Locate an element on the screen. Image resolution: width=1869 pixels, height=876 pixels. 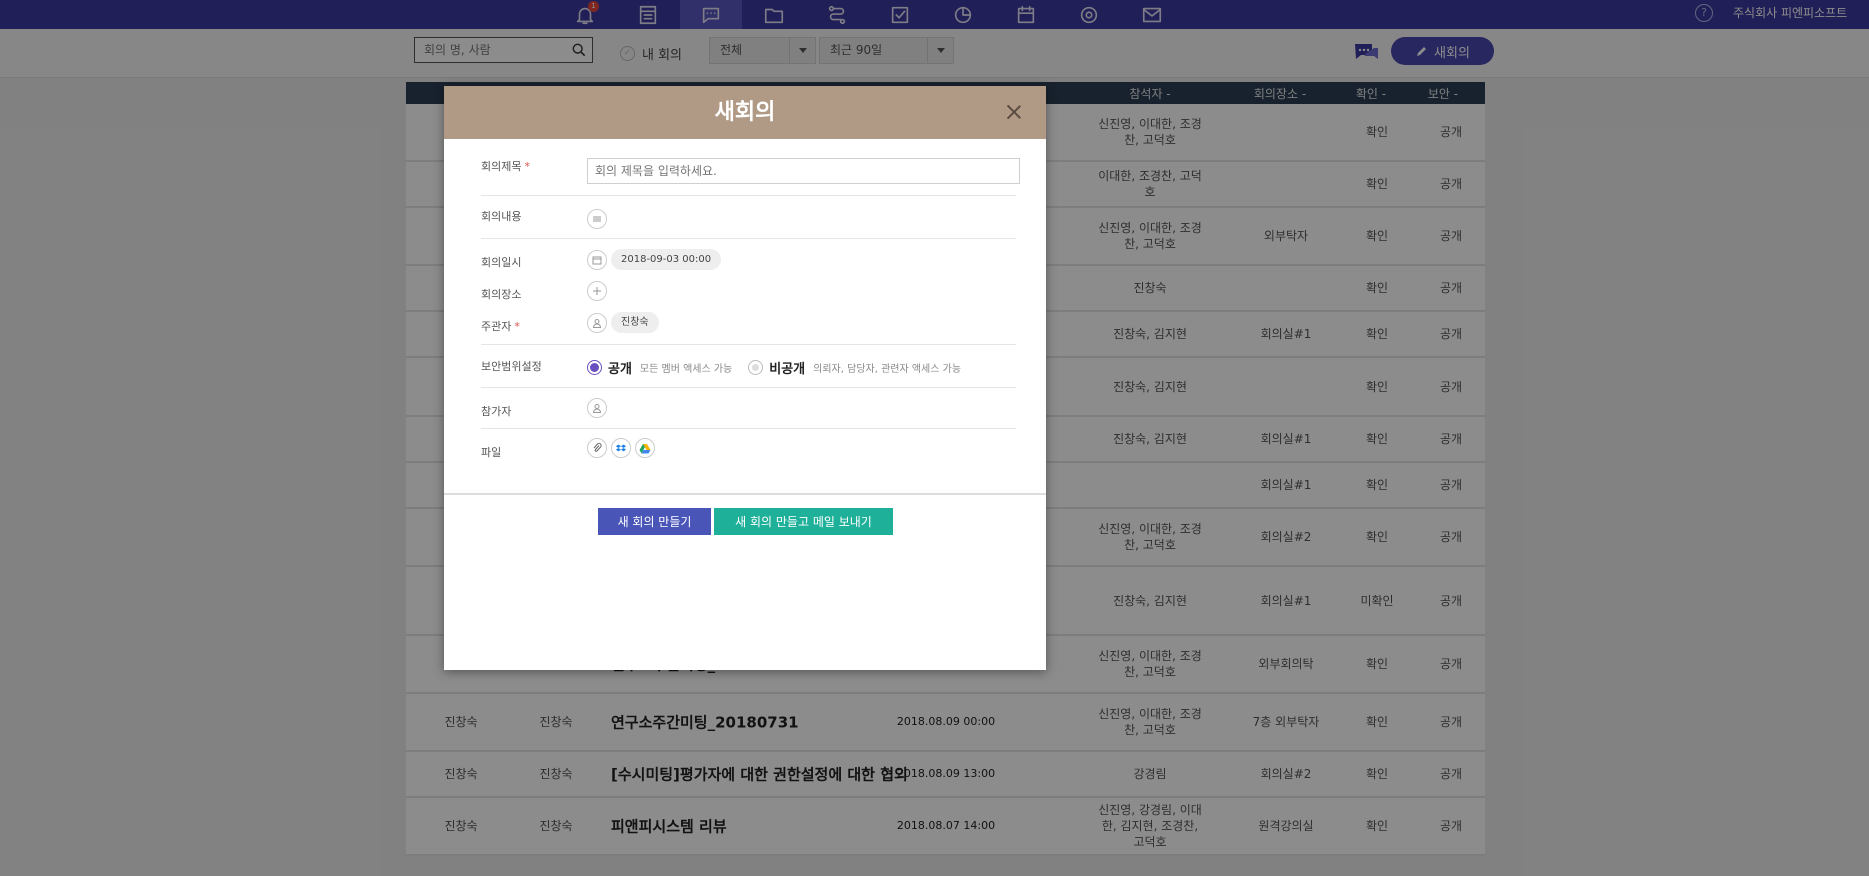
host-picker-button is located at coordinates (597, 322).